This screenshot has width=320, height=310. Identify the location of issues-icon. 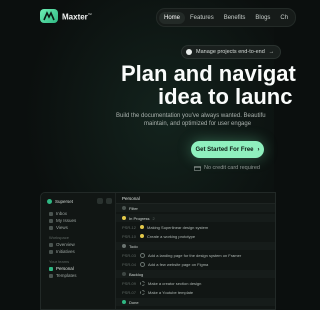
(51, 220).